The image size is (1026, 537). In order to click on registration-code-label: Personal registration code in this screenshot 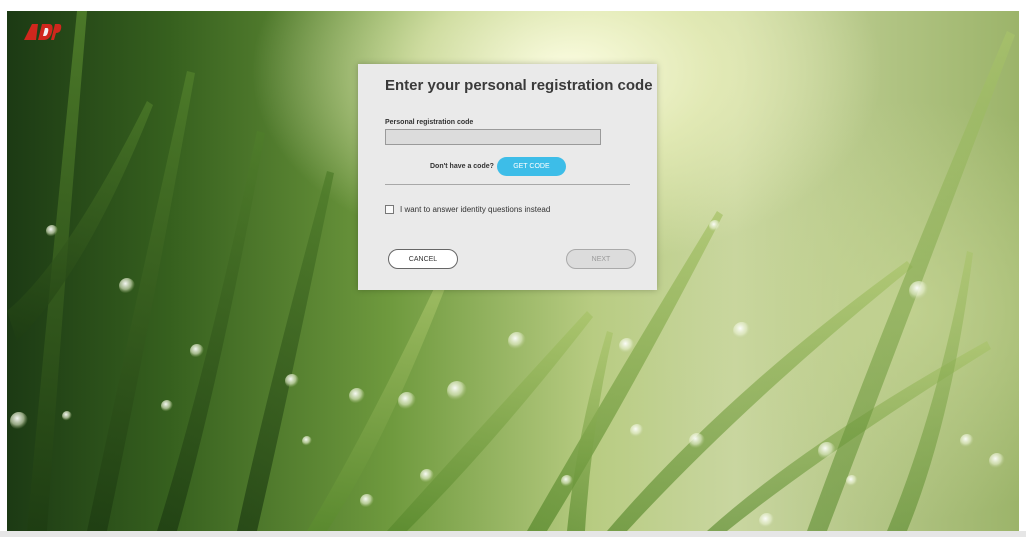, I will do `click(429, 122)`.